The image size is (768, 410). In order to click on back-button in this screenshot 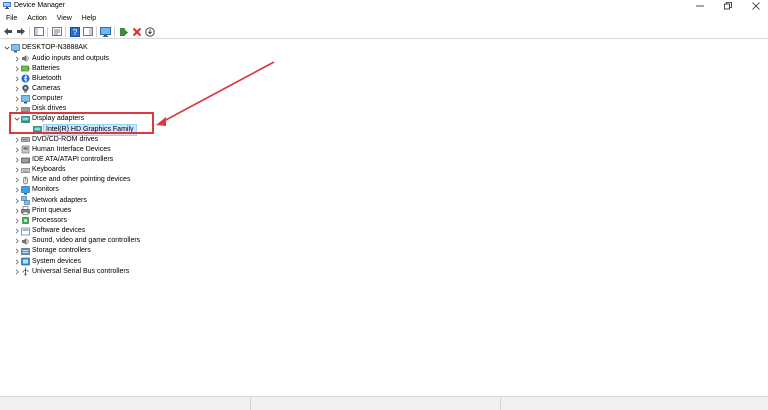, I will do `click(7, 31)`.